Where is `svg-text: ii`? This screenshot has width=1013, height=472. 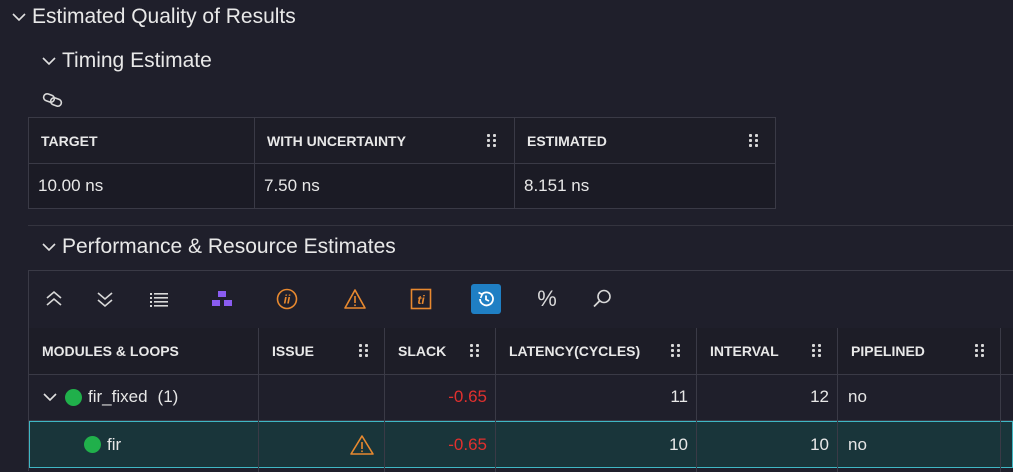 svg-text: ii is located at coordinates (287, 300).